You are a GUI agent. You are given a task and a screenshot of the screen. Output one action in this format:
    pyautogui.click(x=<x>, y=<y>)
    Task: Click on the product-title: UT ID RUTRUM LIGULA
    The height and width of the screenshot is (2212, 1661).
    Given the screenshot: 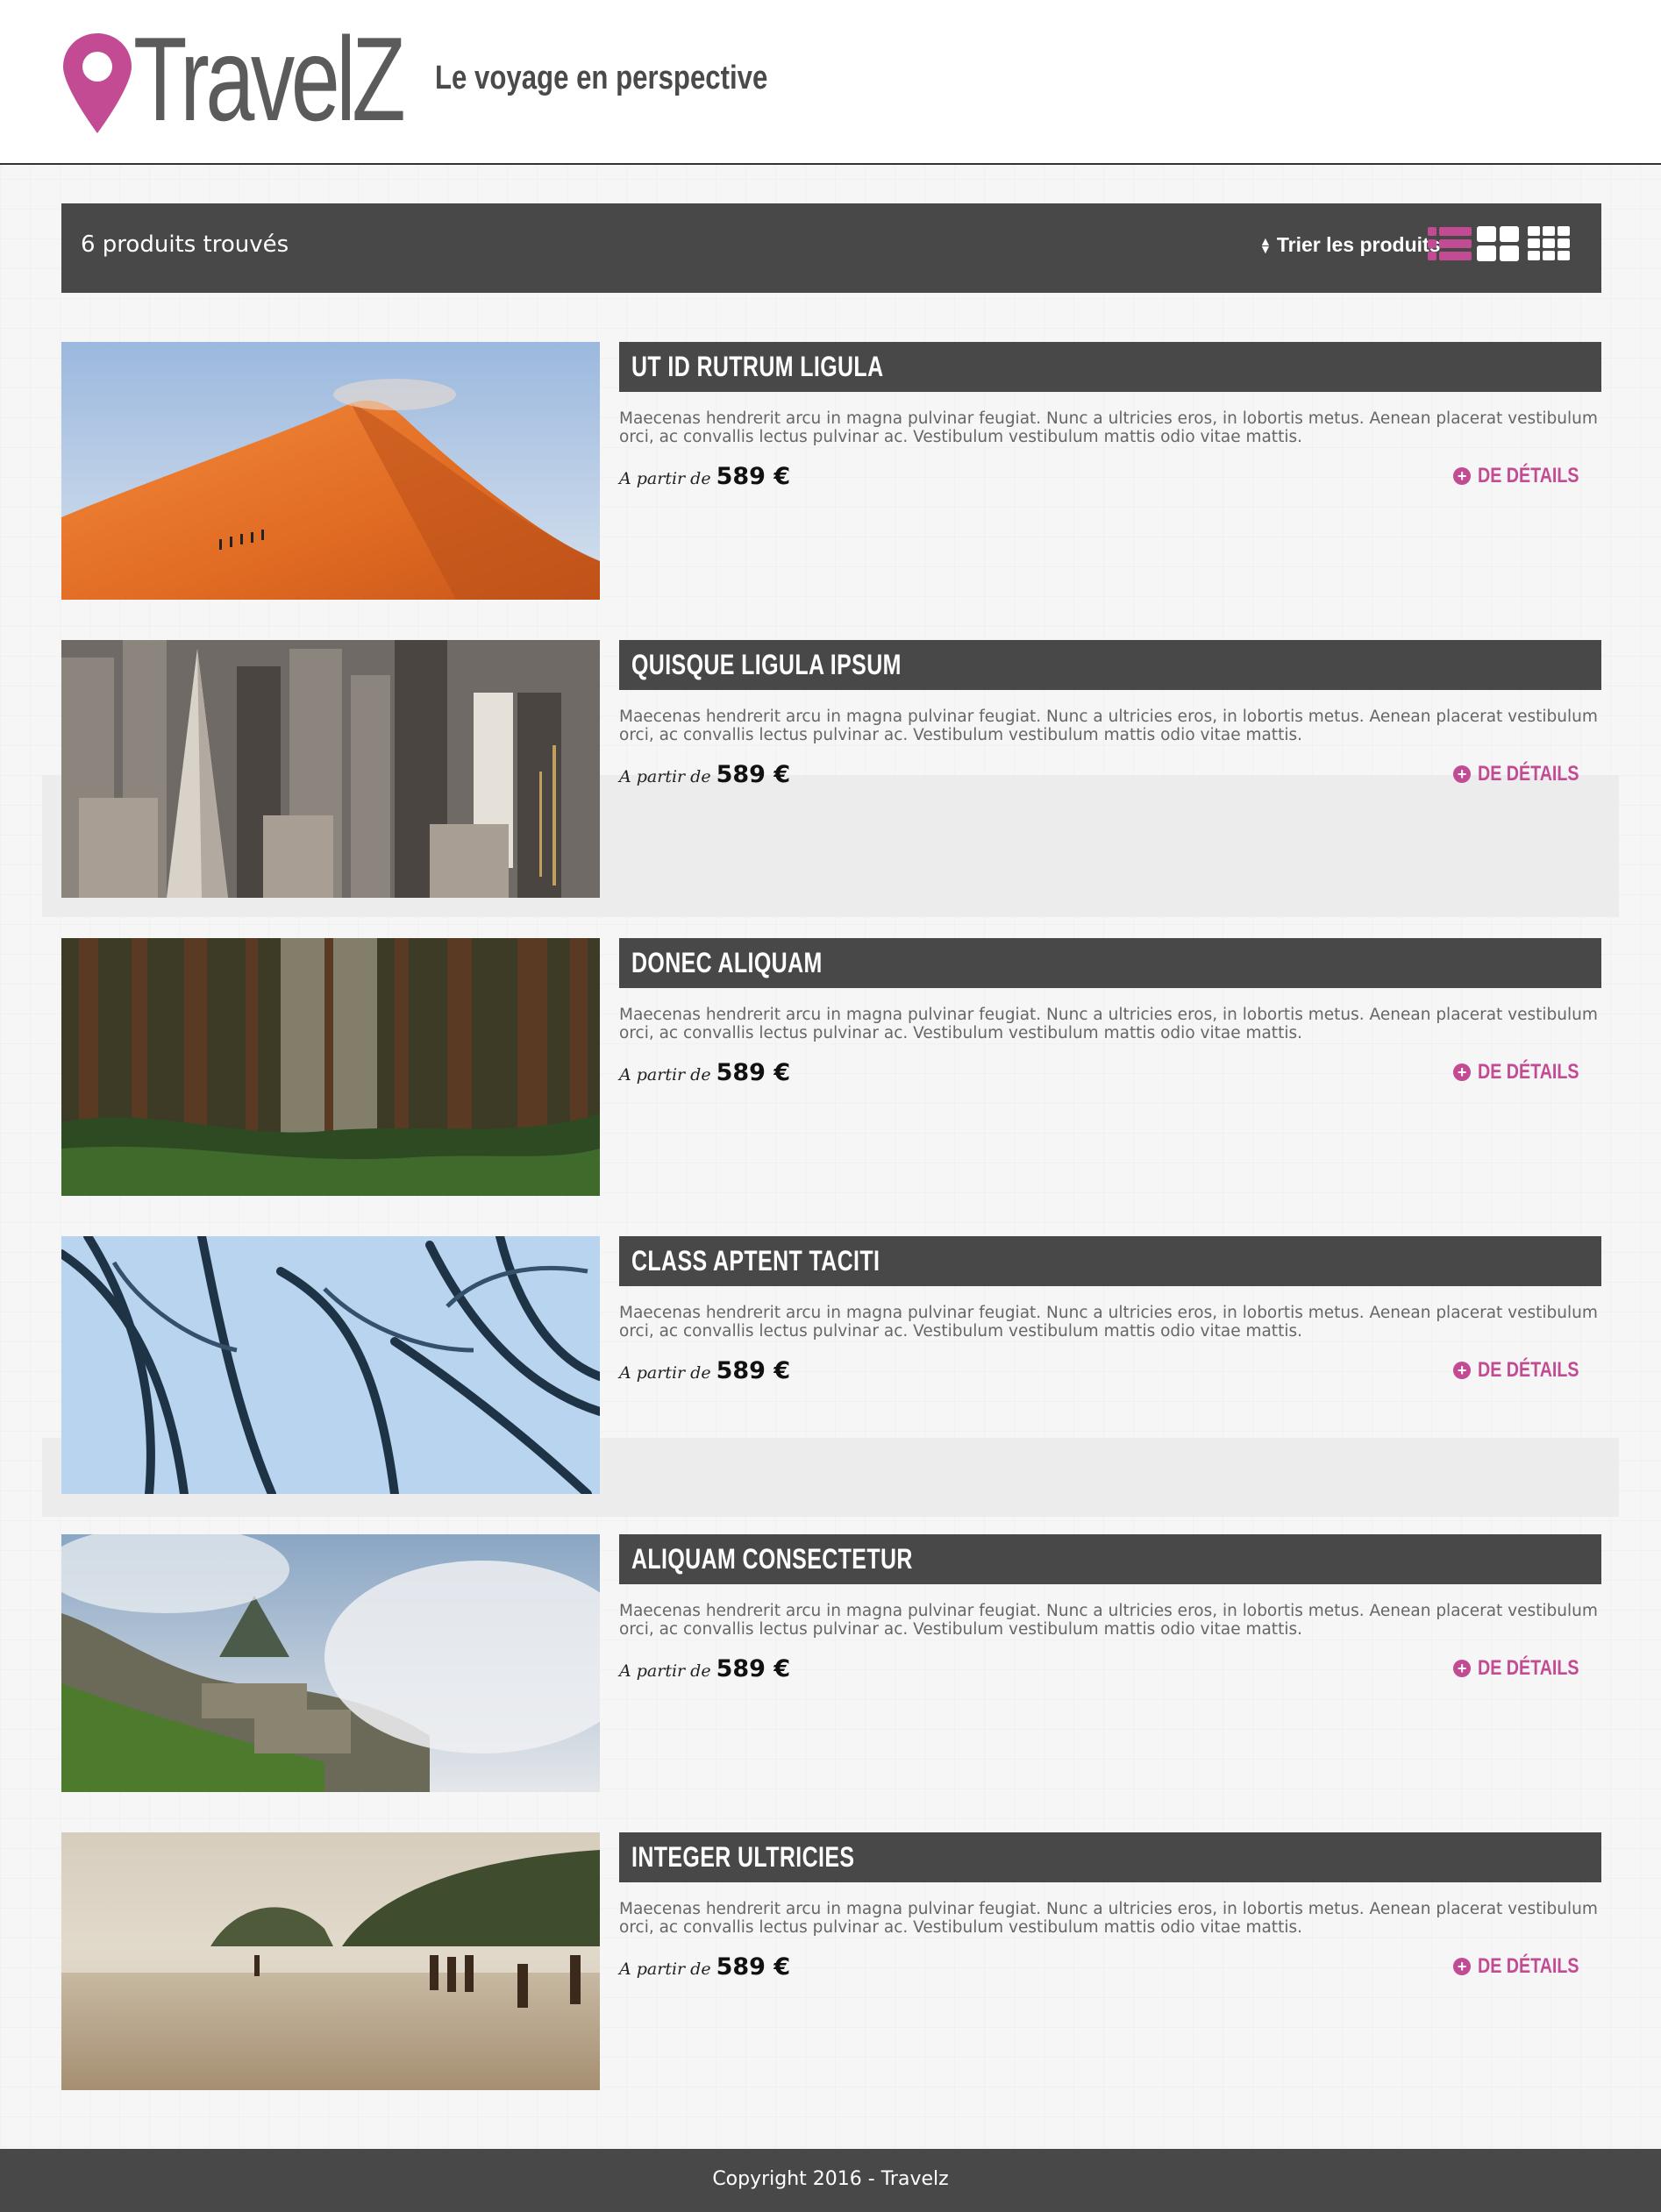 What is the action you would take?
    pyautogui.click(x=757, y=367)
    